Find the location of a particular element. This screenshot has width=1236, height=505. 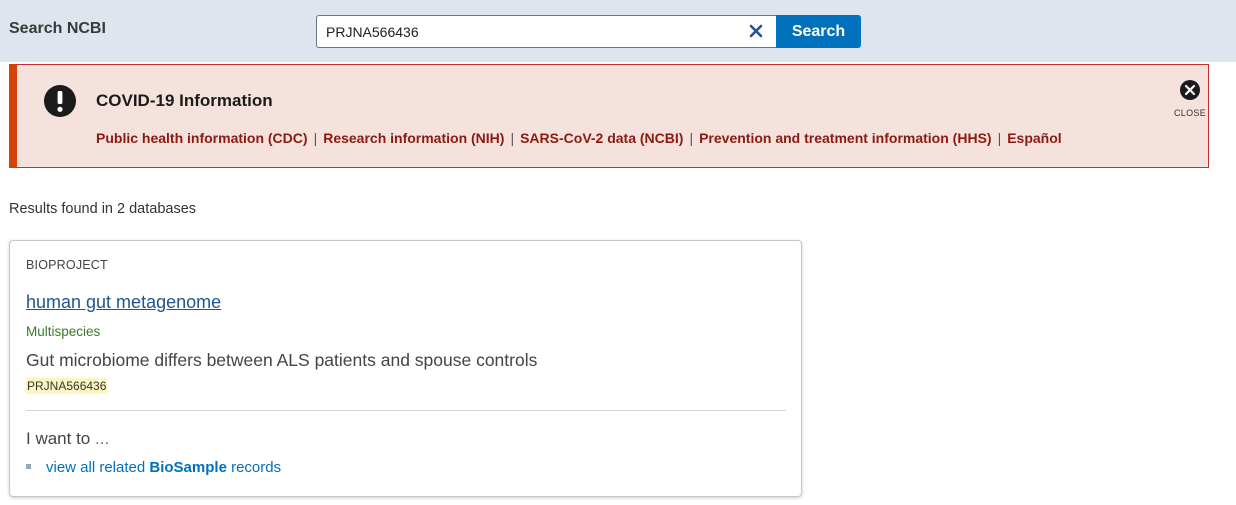

database-label: BIOPROJECT is located at coordinates (67, 265).